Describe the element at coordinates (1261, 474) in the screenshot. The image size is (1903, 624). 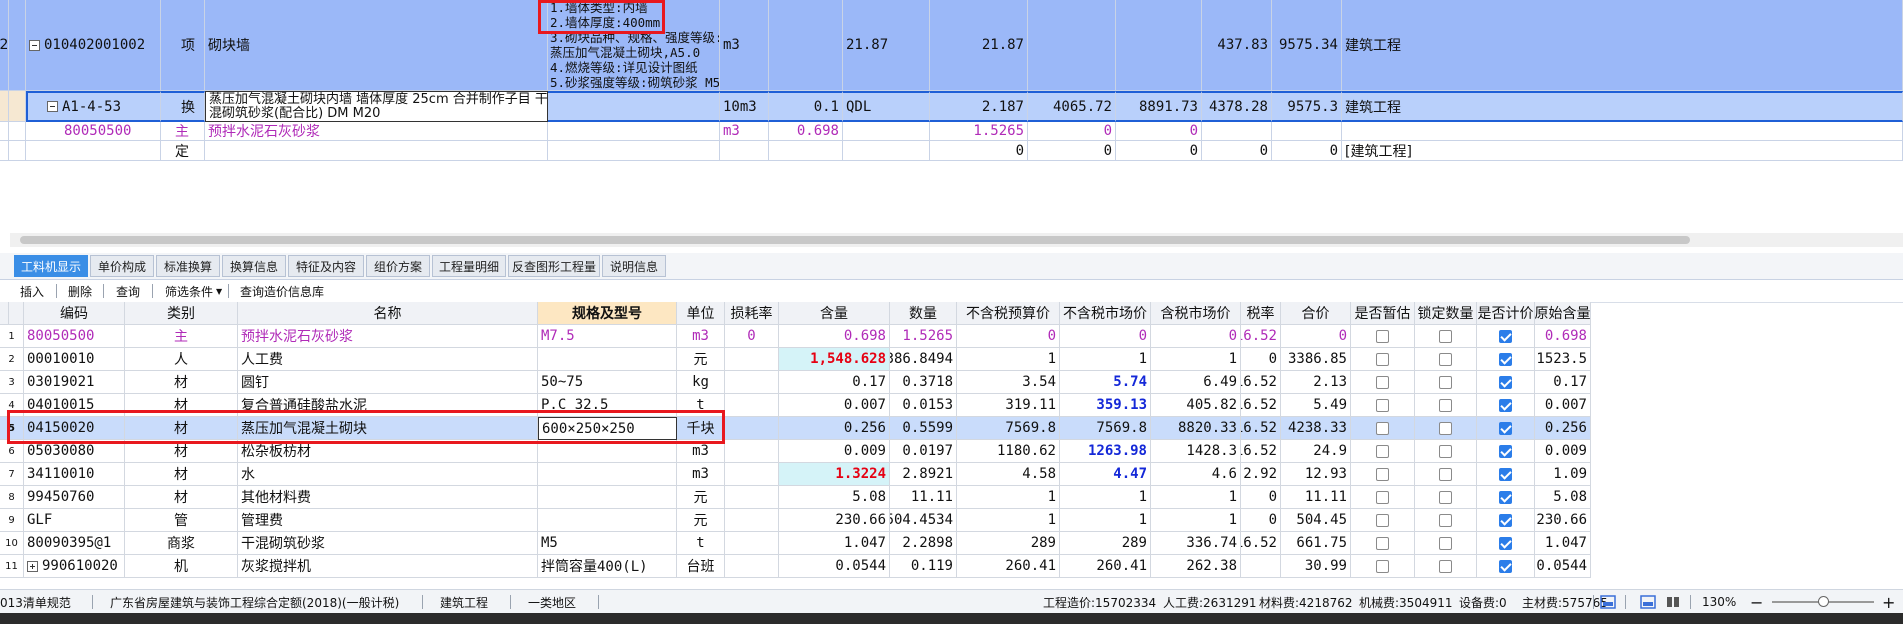
I see `resource-tax-rate: 2.92` at that location.